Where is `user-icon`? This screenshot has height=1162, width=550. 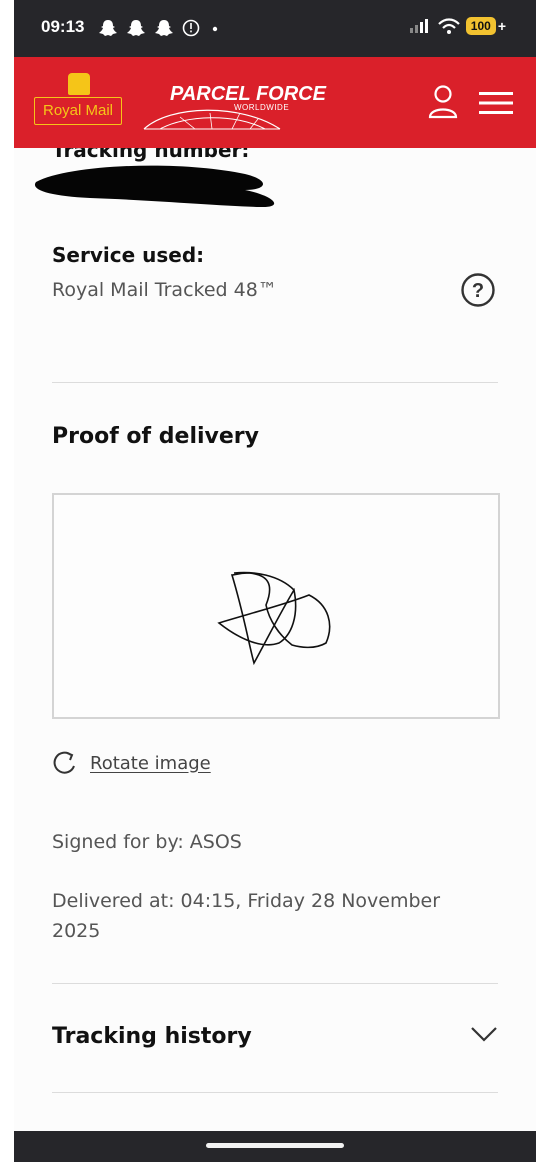 user-icon is located at coordinates (443, 102).